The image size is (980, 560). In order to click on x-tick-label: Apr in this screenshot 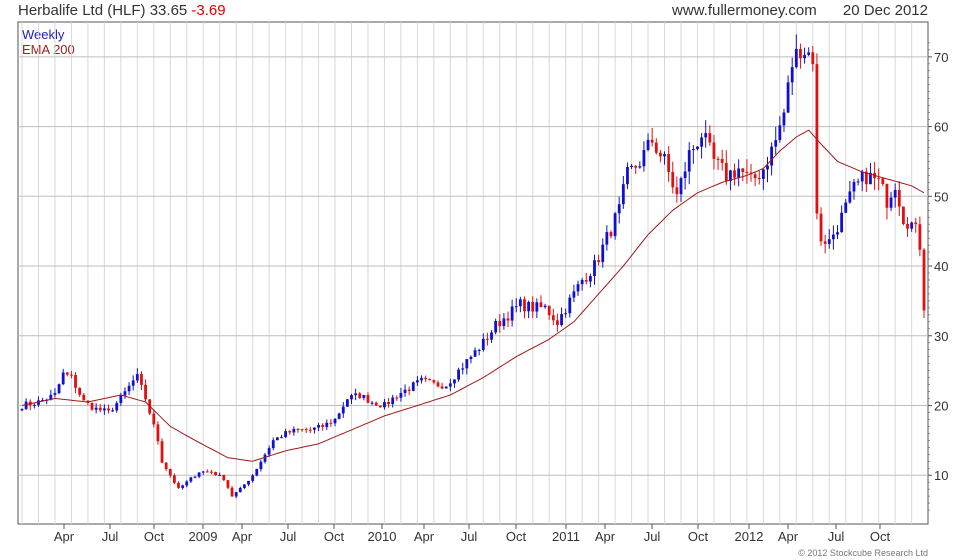, I will do `click(788, 536)`.